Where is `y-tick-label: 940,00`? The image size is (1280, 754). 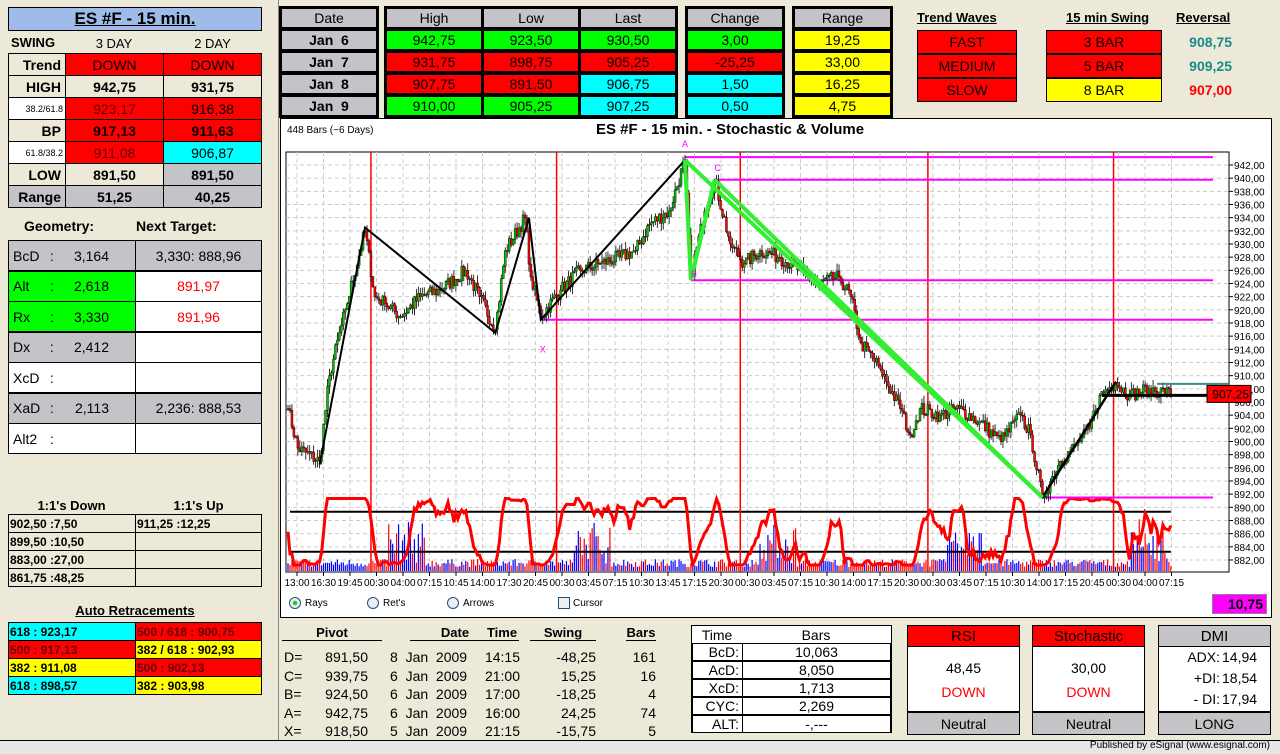 y-tick-label: 940,00 is located at coordinates (1249, 179).